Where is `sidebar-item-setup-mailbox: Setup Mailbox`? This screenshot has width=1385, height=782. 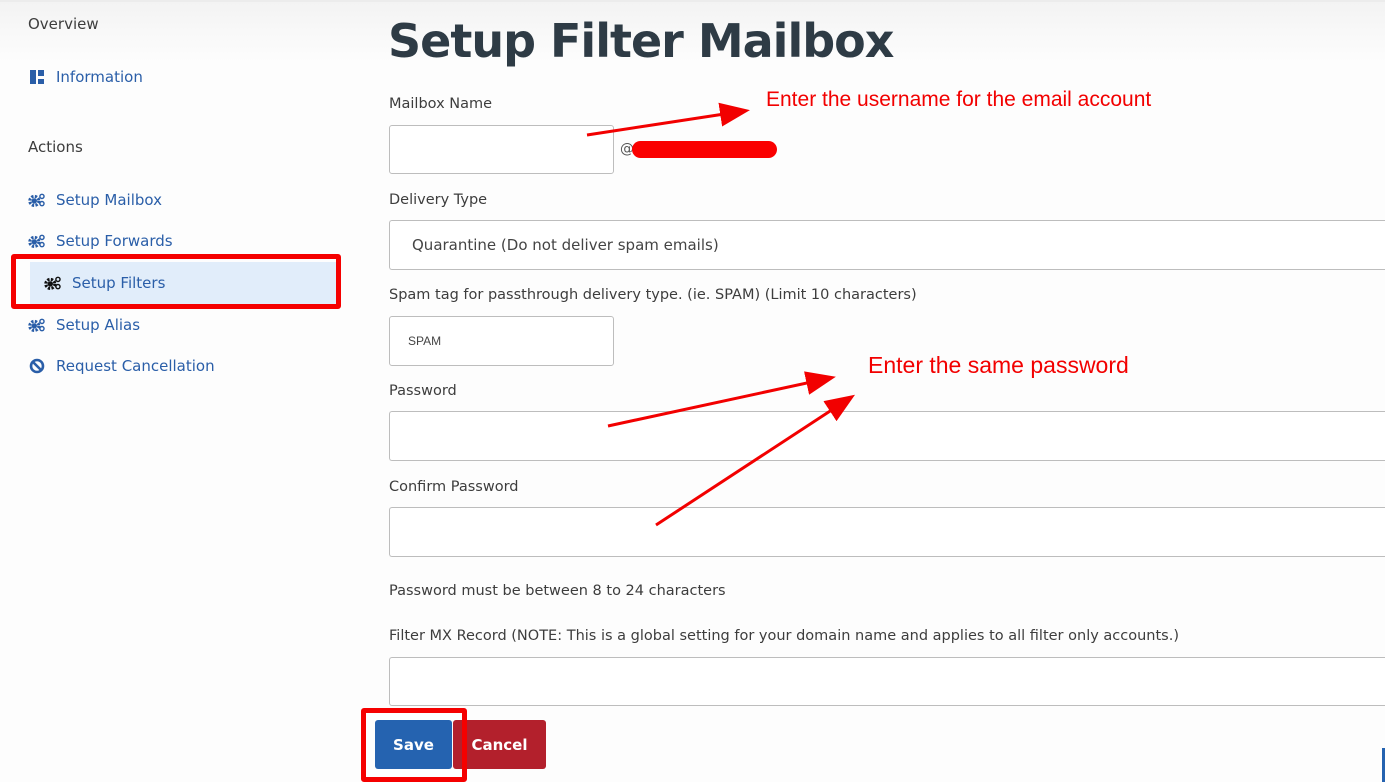 sidebar-item-setup-mailbox: Setup Mailbox is located at coordinates (95, 200).